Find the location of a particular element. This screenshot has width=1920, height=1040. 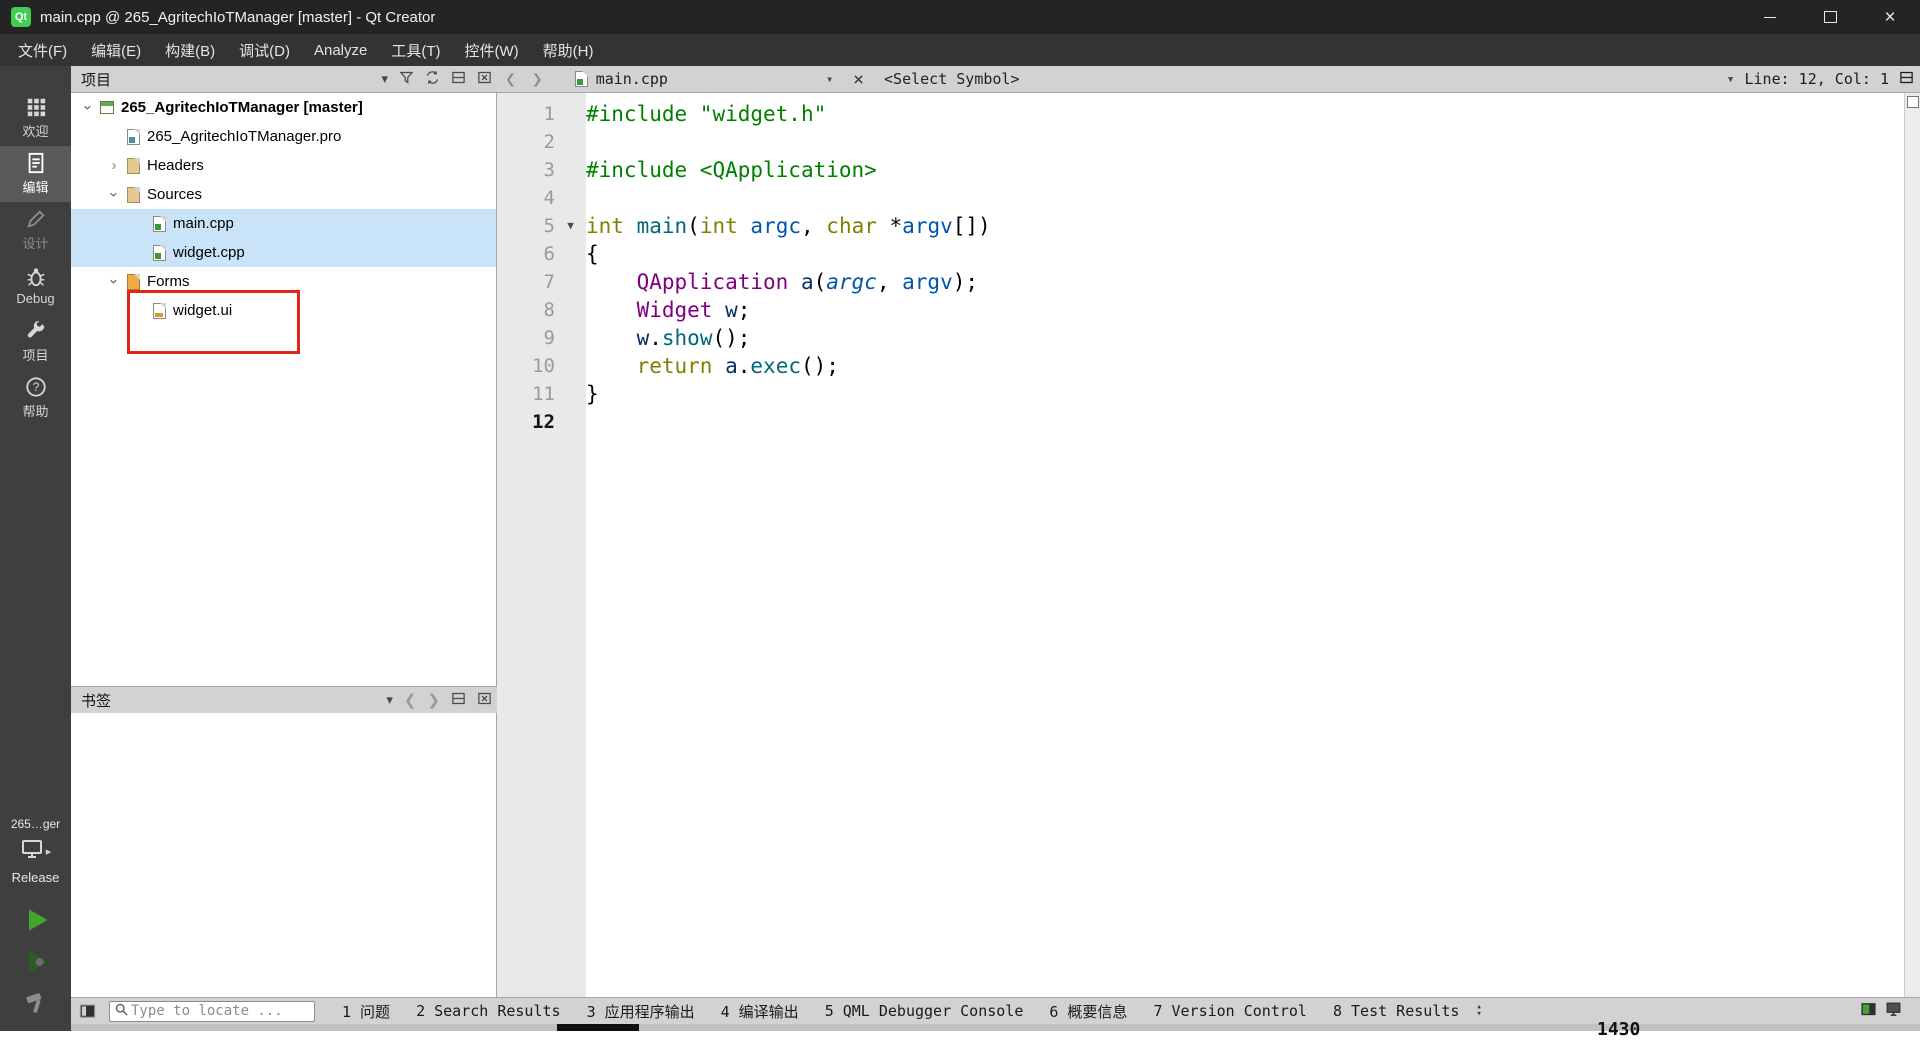

output-pane-button-8: 8 Test Results is located at coordinates (1396, 1011).